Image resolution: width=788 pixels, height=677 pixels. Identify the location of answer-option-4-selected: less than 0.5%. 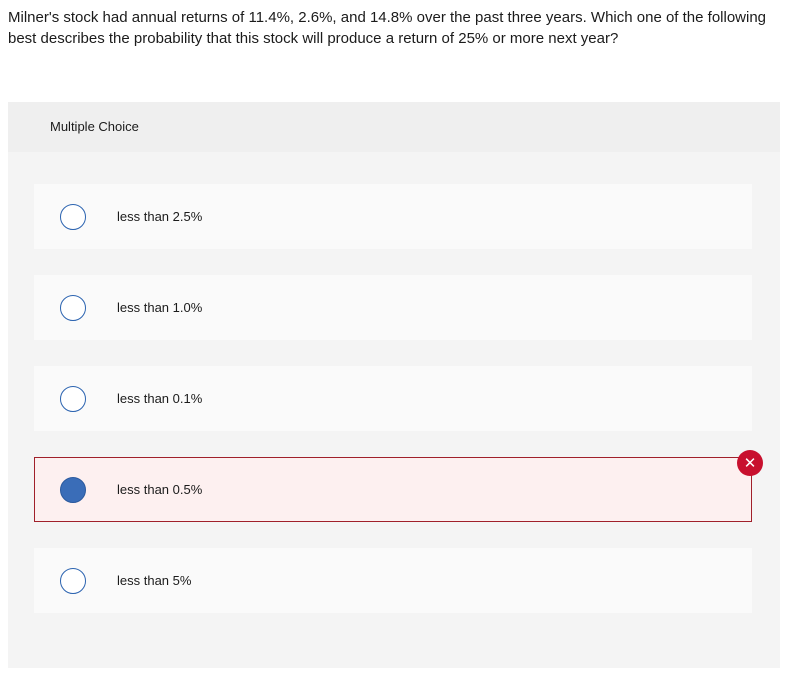
(393, 489).